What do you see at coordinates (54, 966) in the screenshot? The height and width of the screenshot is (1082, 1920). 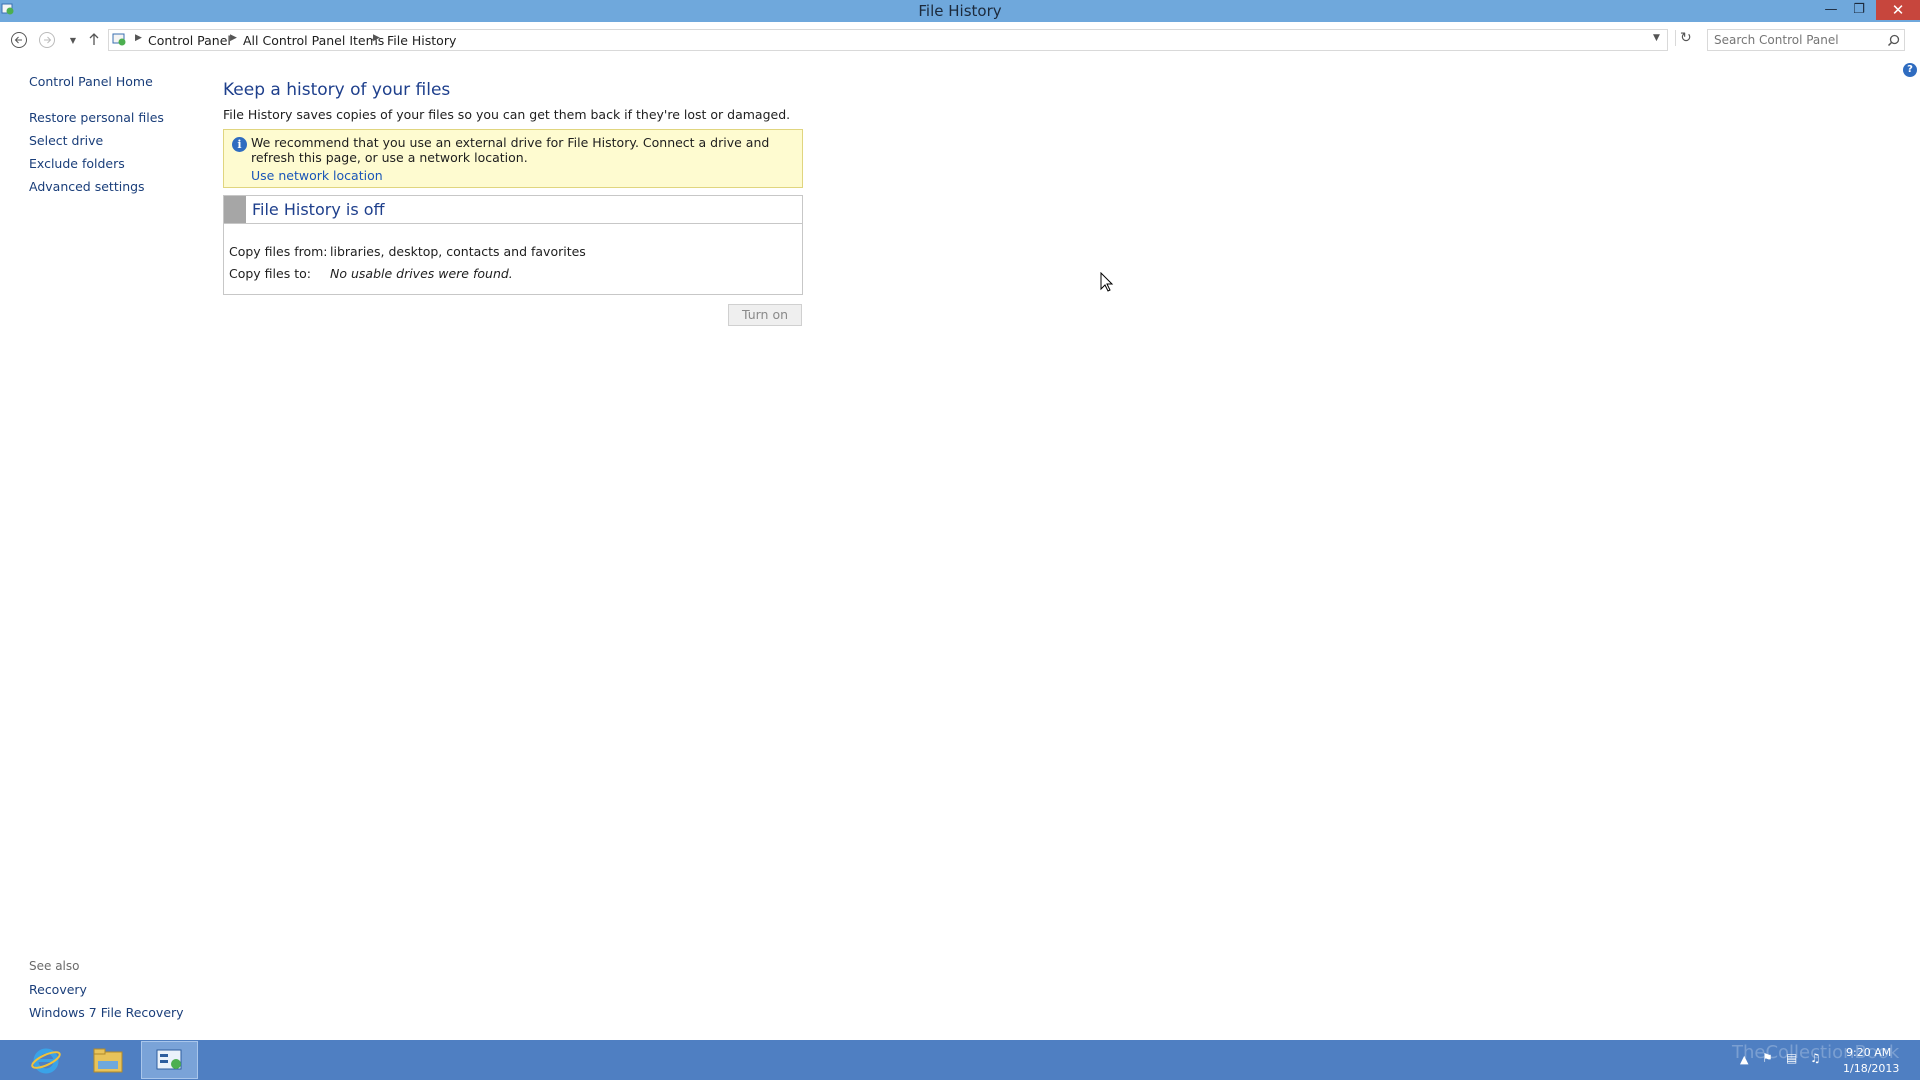 I see `see-also-heading: See also` at bounding box center [54, 966].